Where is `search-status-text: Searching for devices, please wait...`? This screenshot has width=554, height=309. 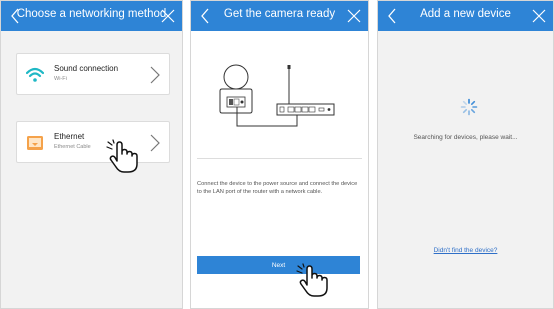 search-status-text: Searching for devices, please wait... is located at coordinates (465, 137).